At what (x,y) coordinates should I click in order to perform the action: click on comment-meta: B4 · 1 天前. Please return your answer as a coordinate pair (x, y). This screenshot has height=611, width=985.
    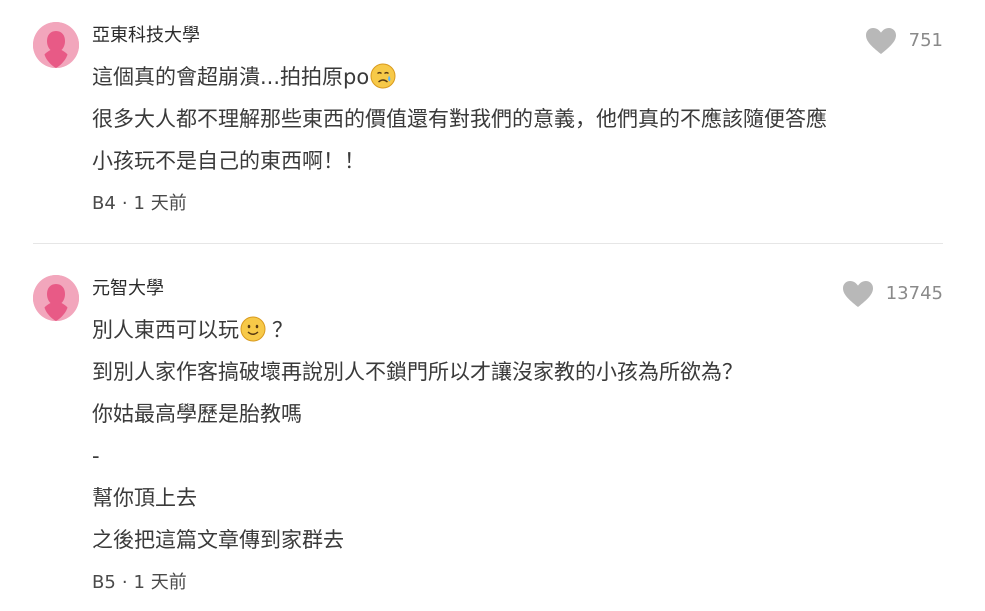
    Looking at the image, I should click on (139, 204).